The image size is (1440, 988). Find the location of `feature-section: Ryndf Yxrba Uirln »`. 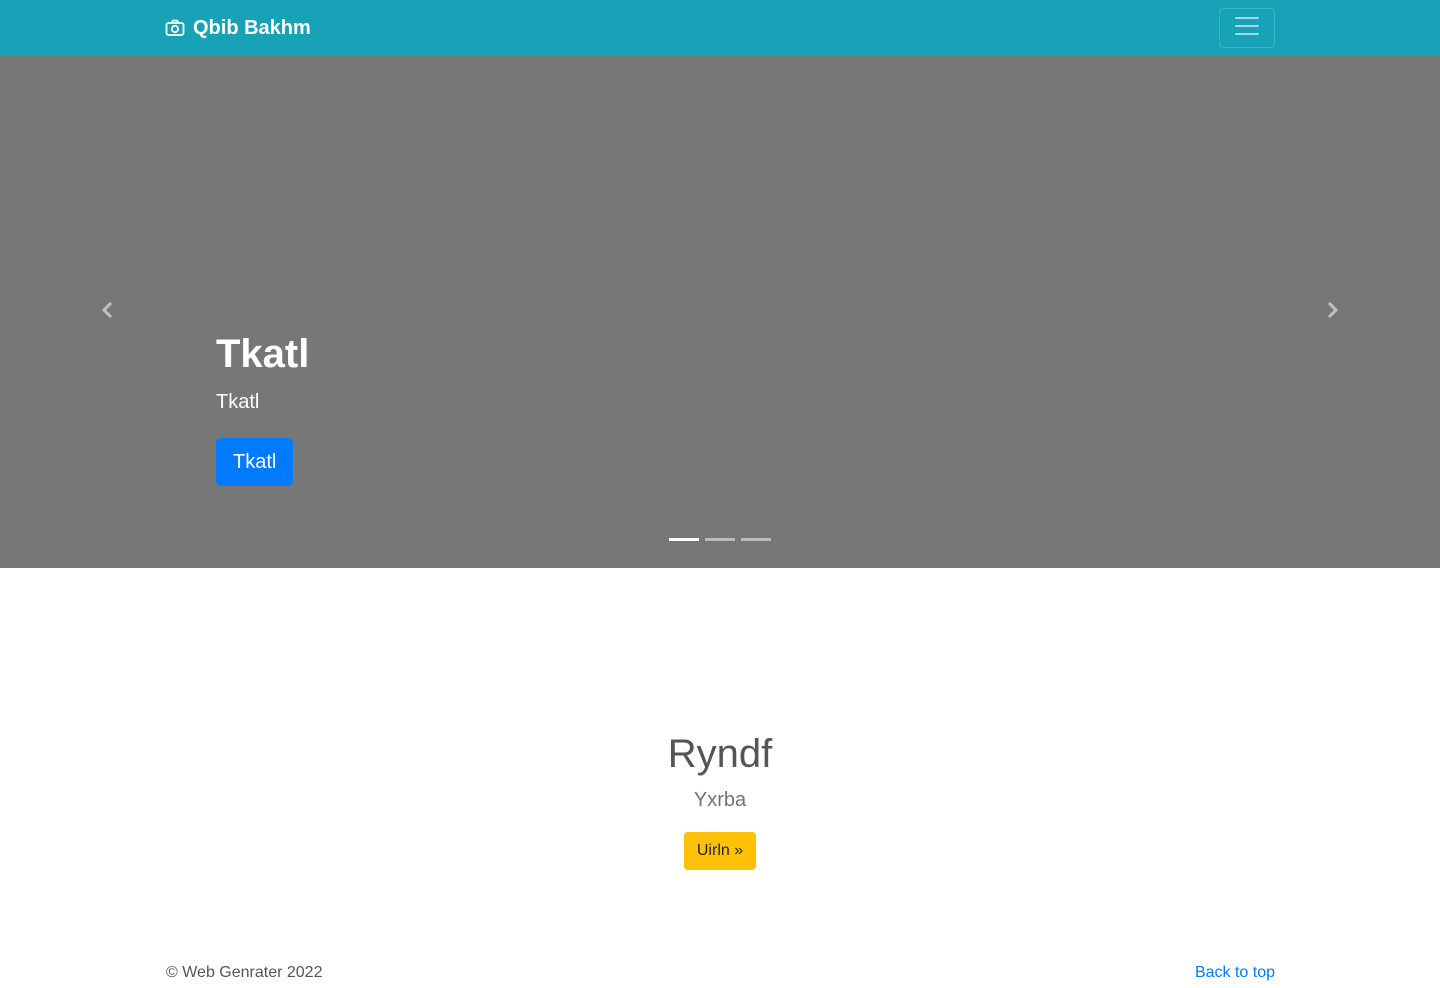

feature-section: Ryndf Yxrba Uirln » is located at coordinates (720, 799).